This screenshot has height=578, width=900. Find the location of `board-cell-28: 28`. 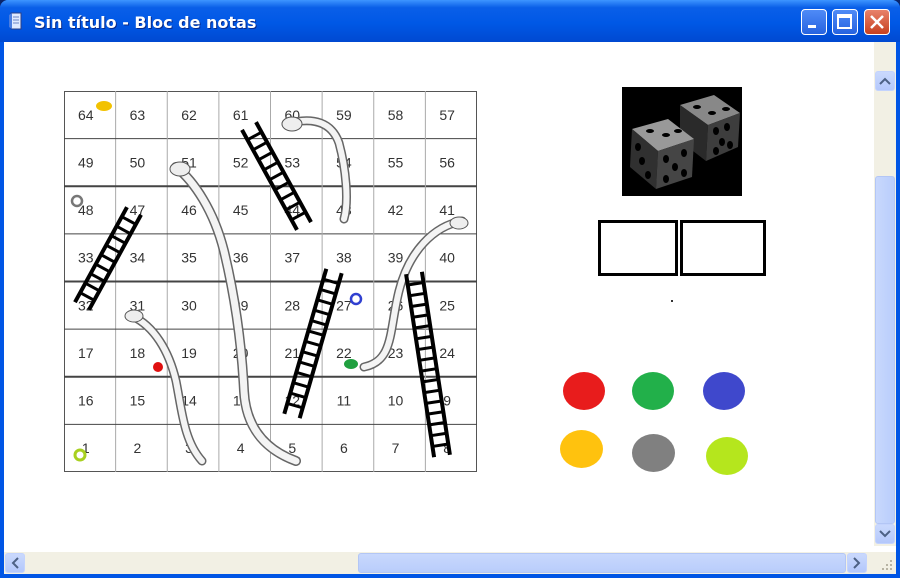

board-cell-28: 28 is located at coordinates (293, 305).